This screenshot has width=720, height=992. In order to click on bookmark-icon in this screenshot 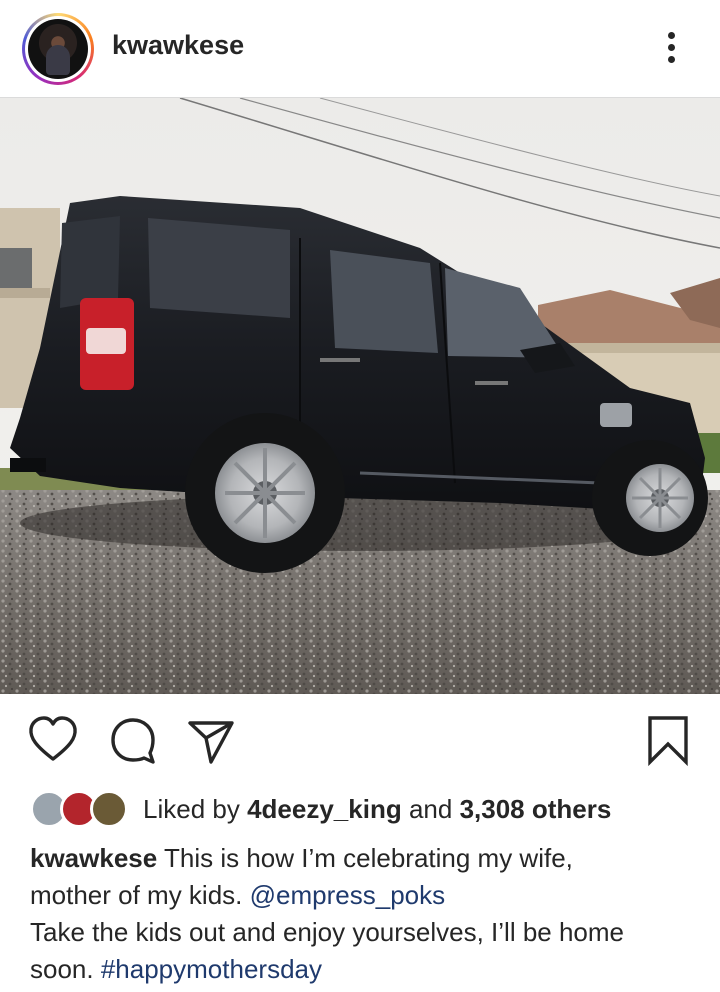, I will do `click(668, 741)`.